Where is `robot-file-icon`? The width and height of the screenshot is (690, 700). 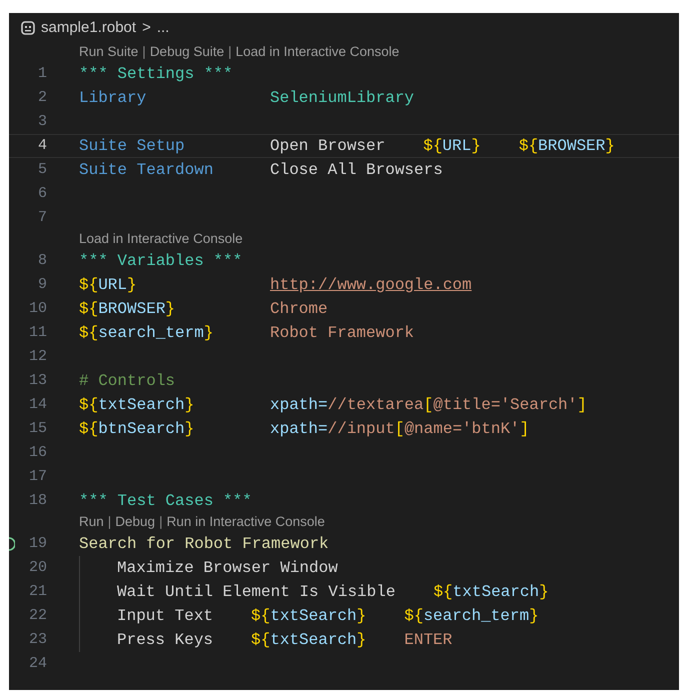
robot-file-icon is located at coordinates (28, 28).